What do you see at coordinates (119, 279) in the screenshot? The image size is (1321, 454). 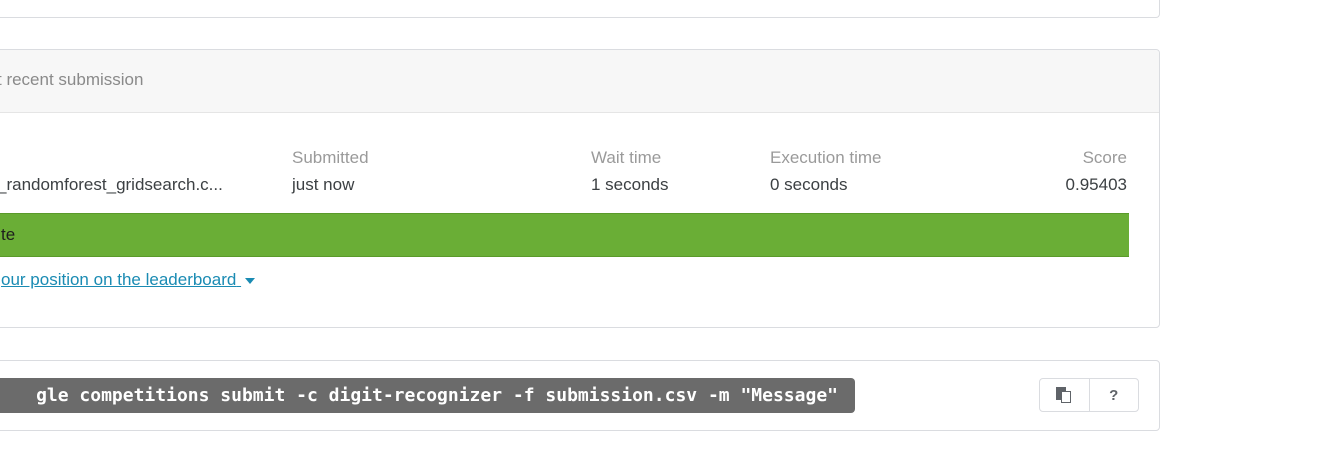 I see `leaderboard-link-label: our position on the leaderboard` at bounding box center [119, 279].